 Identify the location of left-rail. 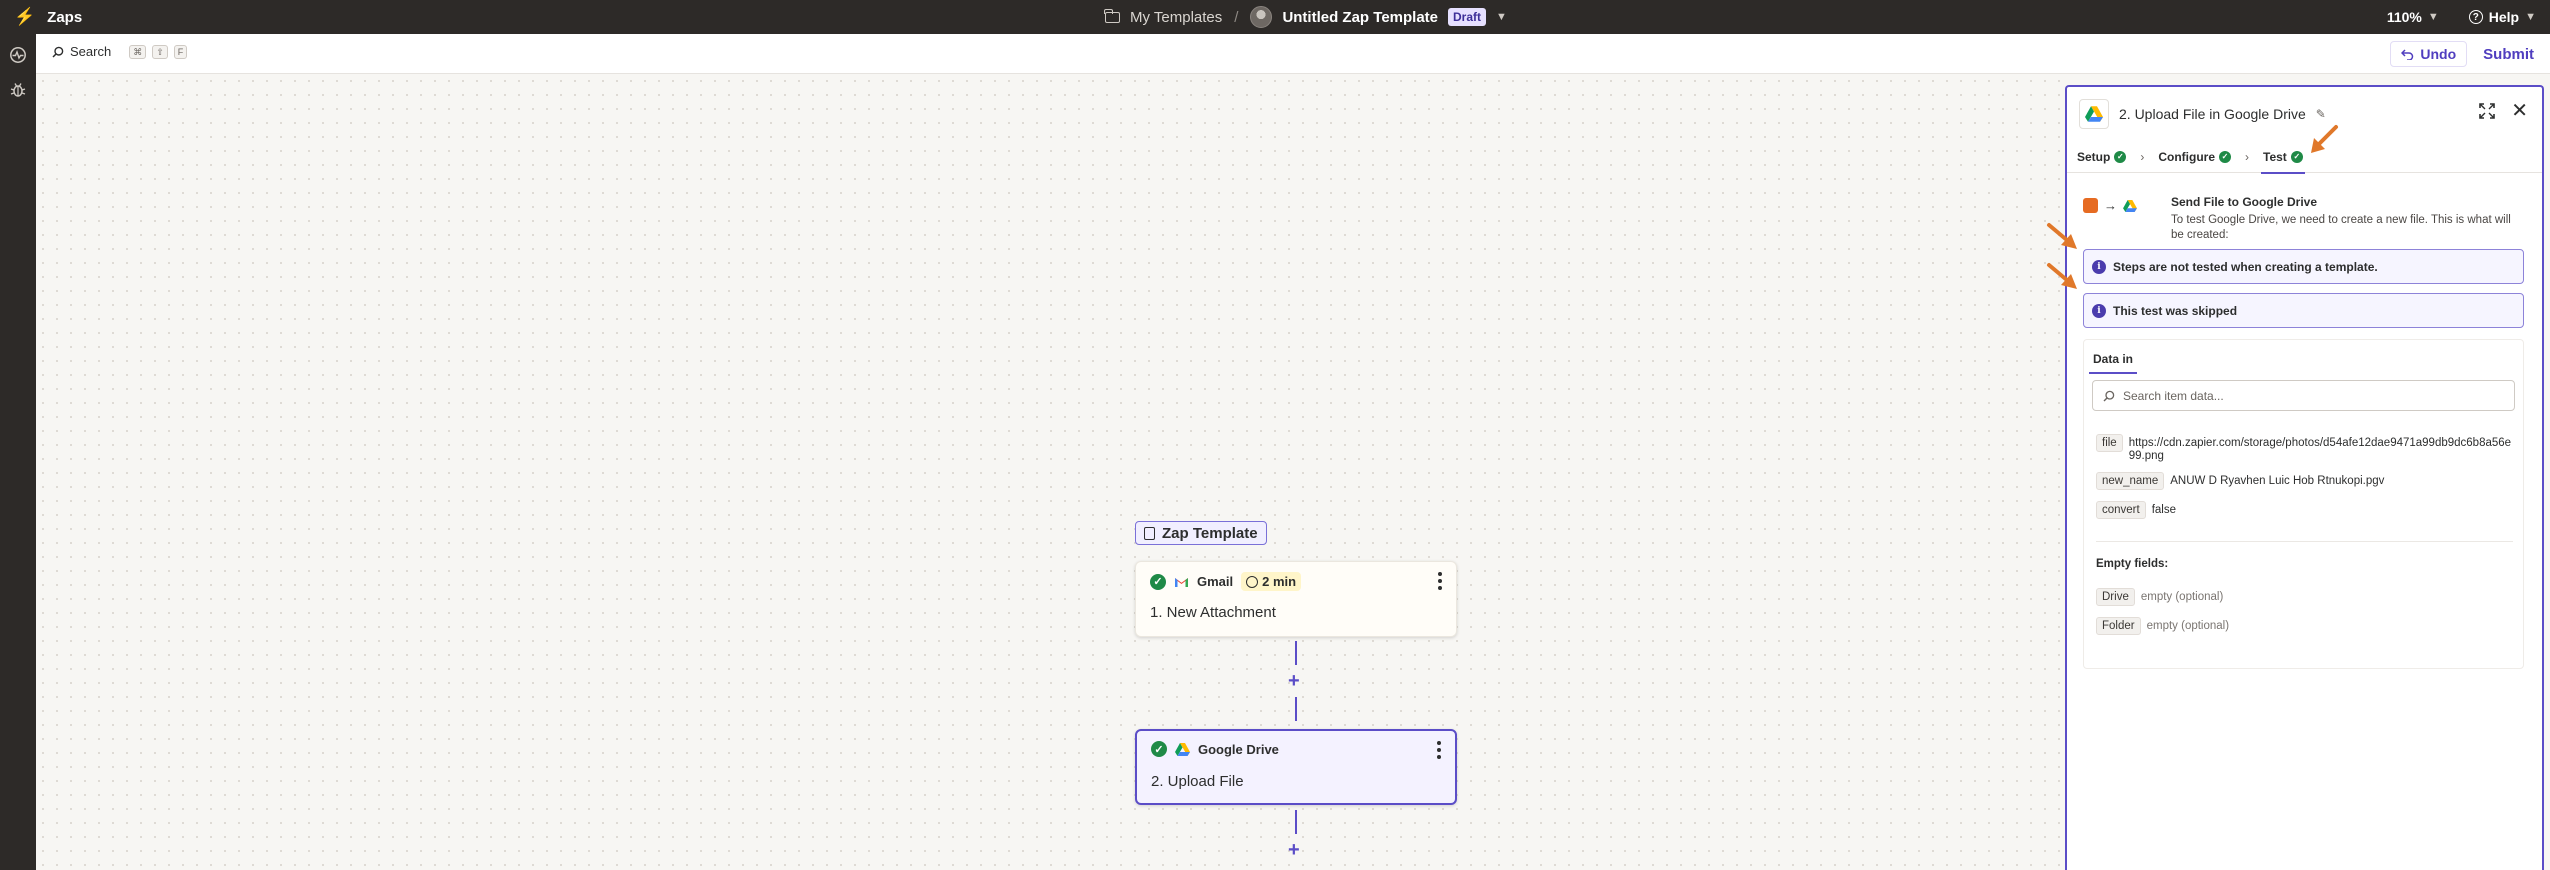
(18, 452).